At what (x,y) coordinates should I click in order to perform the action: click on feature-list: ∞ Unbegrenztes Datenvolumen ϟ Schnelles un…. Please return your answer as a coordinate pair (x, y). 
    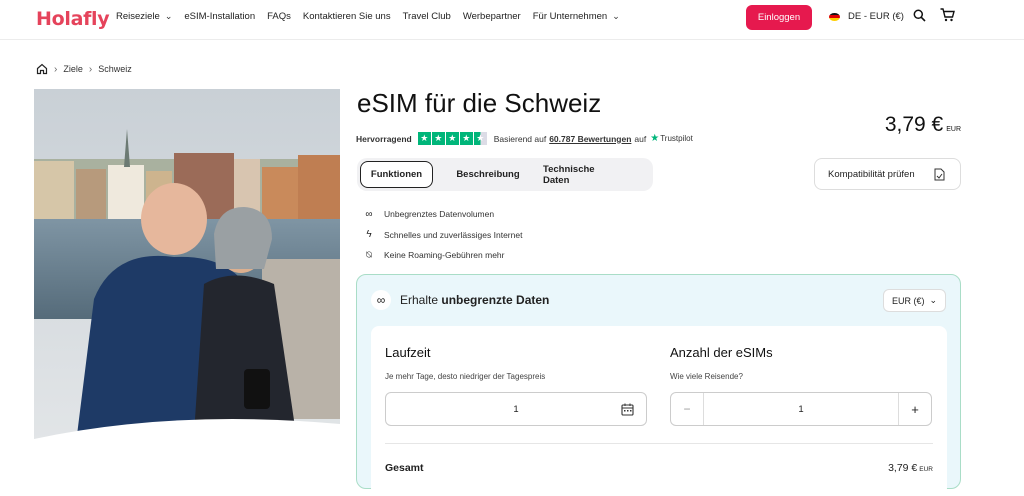
    Looking at the image, I should click on (442, 235).